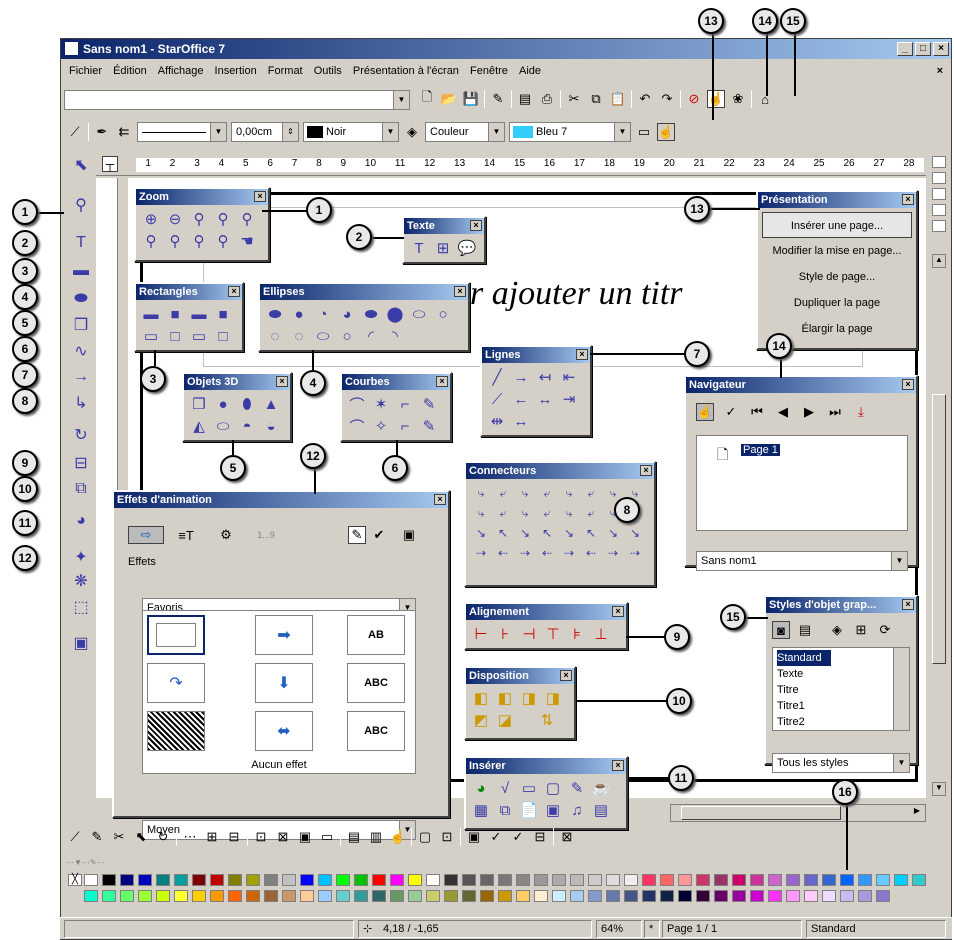 The width and height of the screenshot is (954, 940). I want to click on object-arrow-icon: ⟋, so click(75, 132).